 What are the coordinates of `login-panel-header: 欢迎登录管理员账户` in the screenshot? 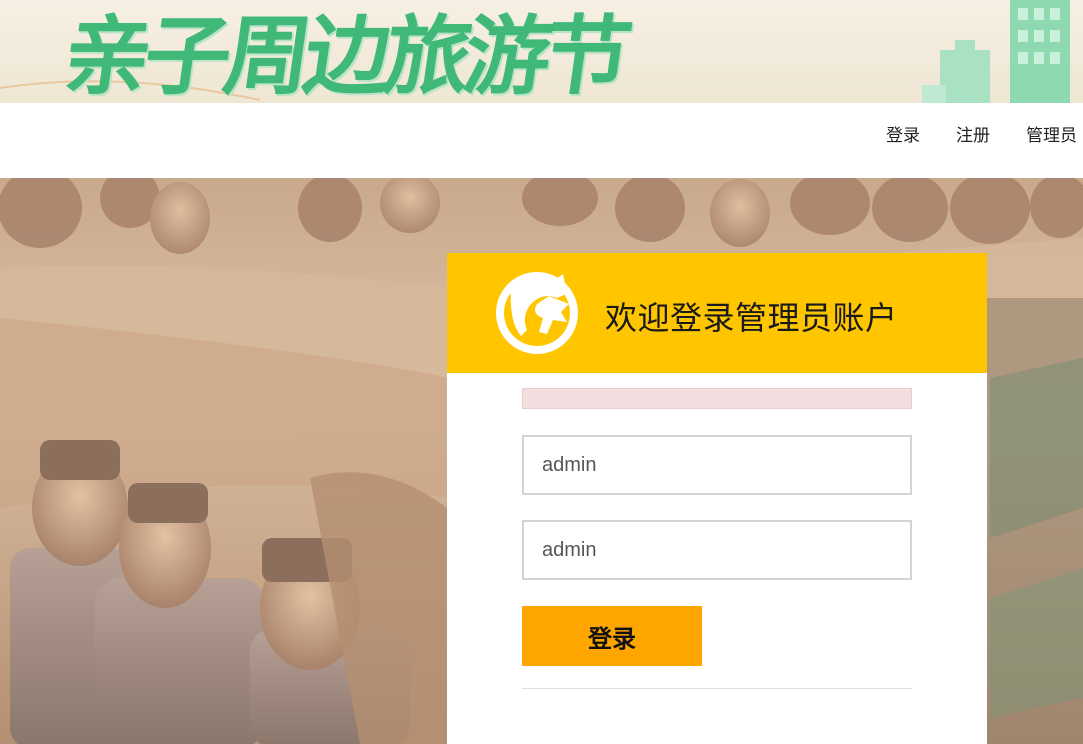 It's located at (717, 313).